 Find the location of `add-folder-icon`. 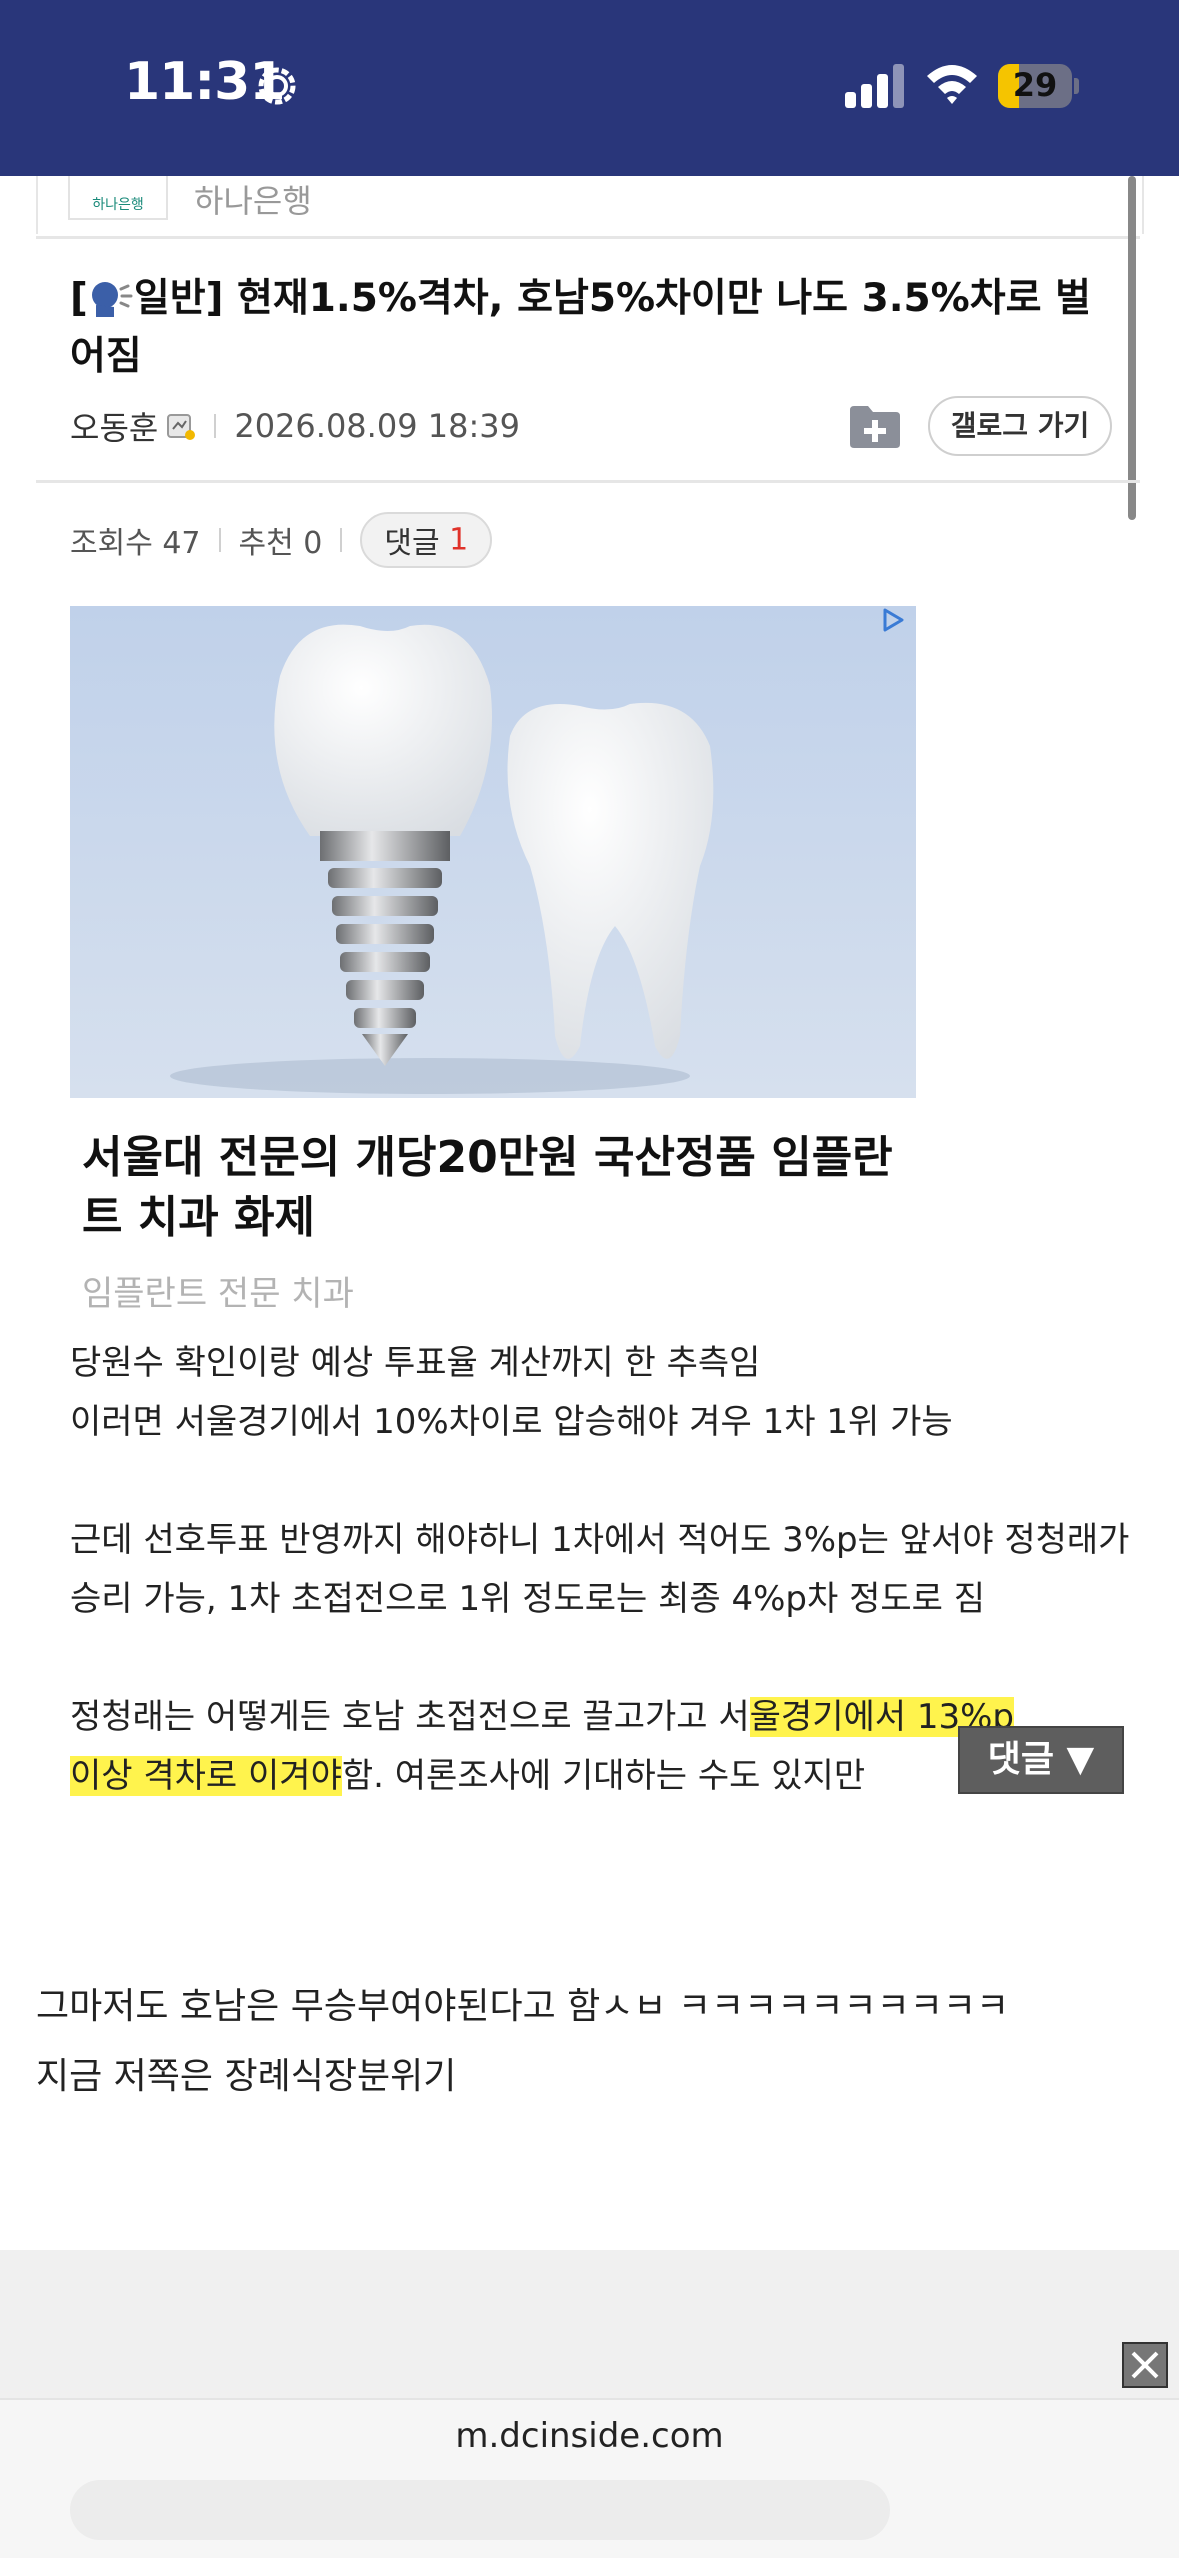

add-folder-icon is located at coordinates (875, 426).